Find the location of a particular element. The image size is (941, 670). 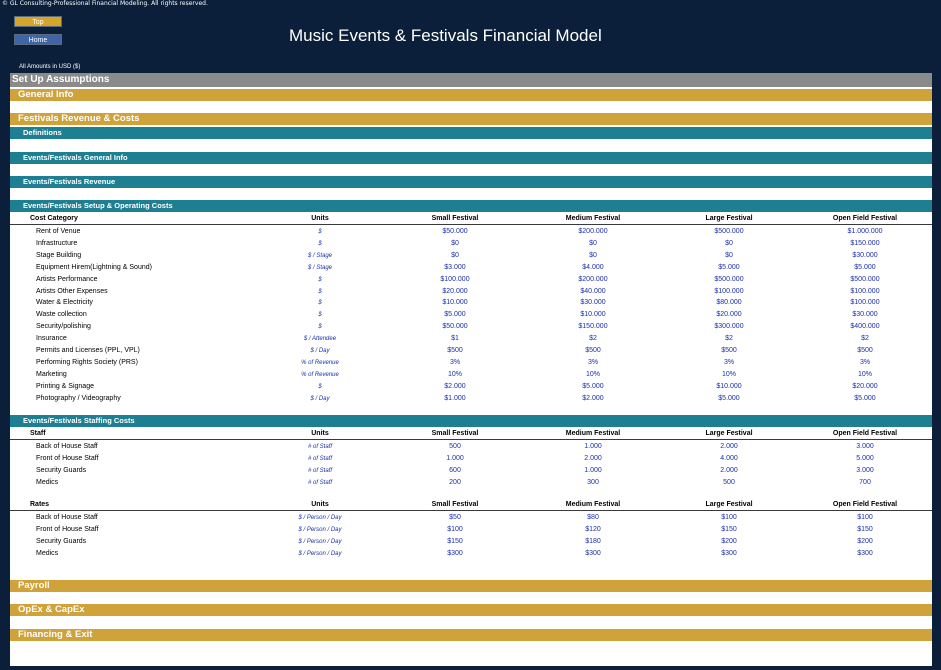

section-opex-capex: OpEx & CapEx is located at coordinates (471, 610).